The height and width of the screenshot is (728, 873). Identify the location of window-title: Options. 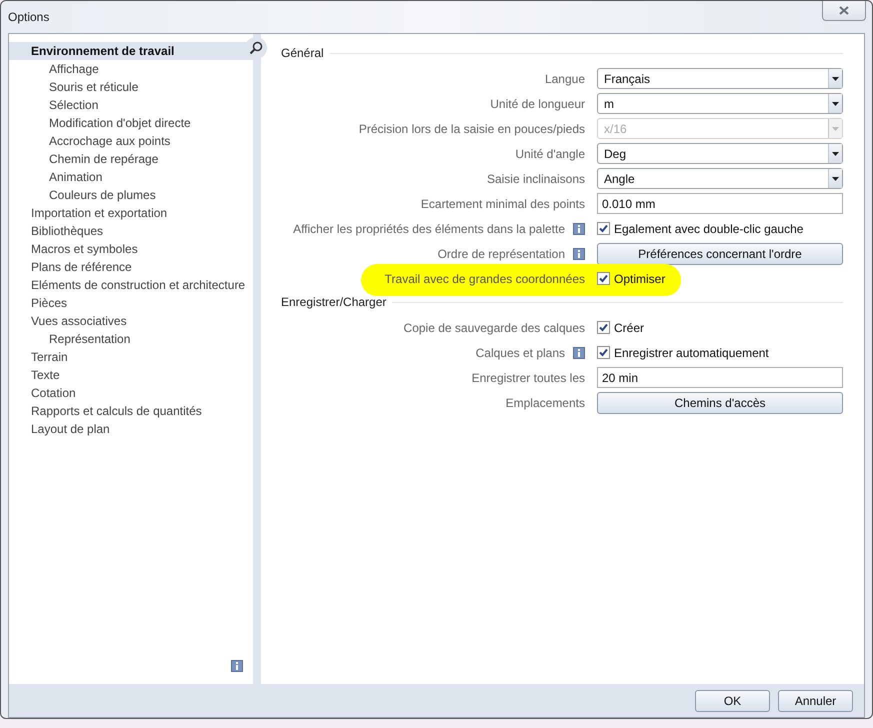
(29, 17).